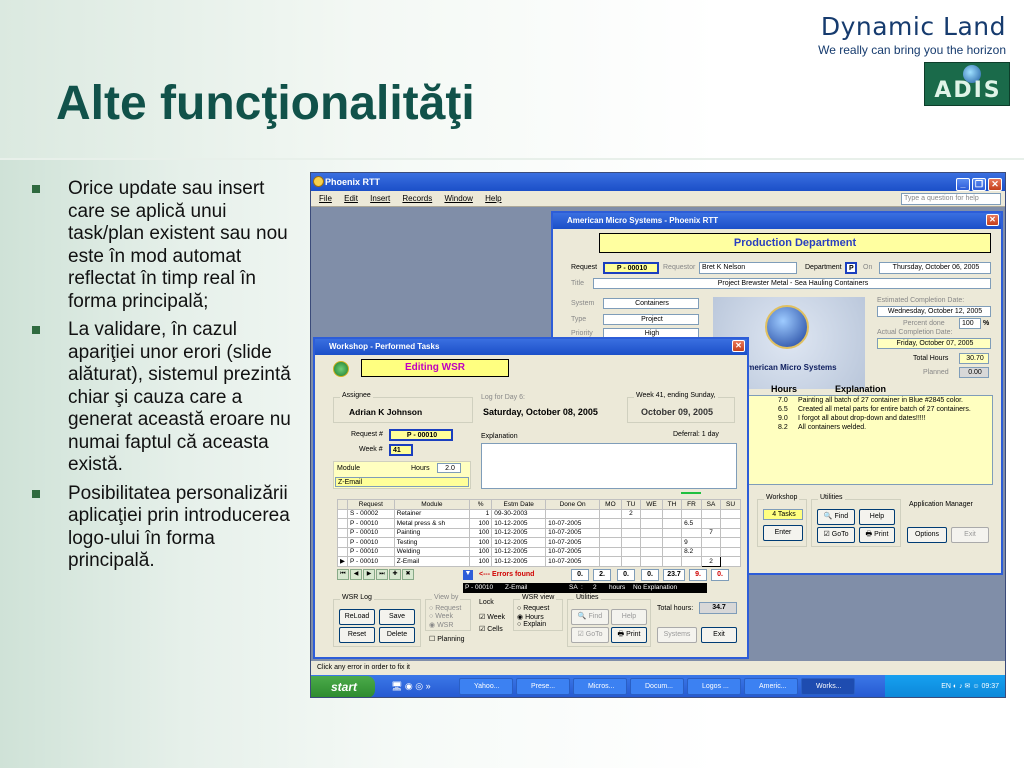  Describe the element at coordinates (446, 639) in the screenshot. I see `planning-checkbox: ☐ Planning` at that location.